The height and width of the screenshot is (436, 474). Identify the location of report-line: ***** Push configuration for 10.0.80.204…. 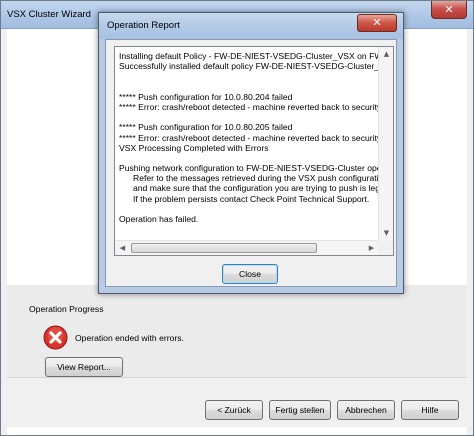
(206, 96).